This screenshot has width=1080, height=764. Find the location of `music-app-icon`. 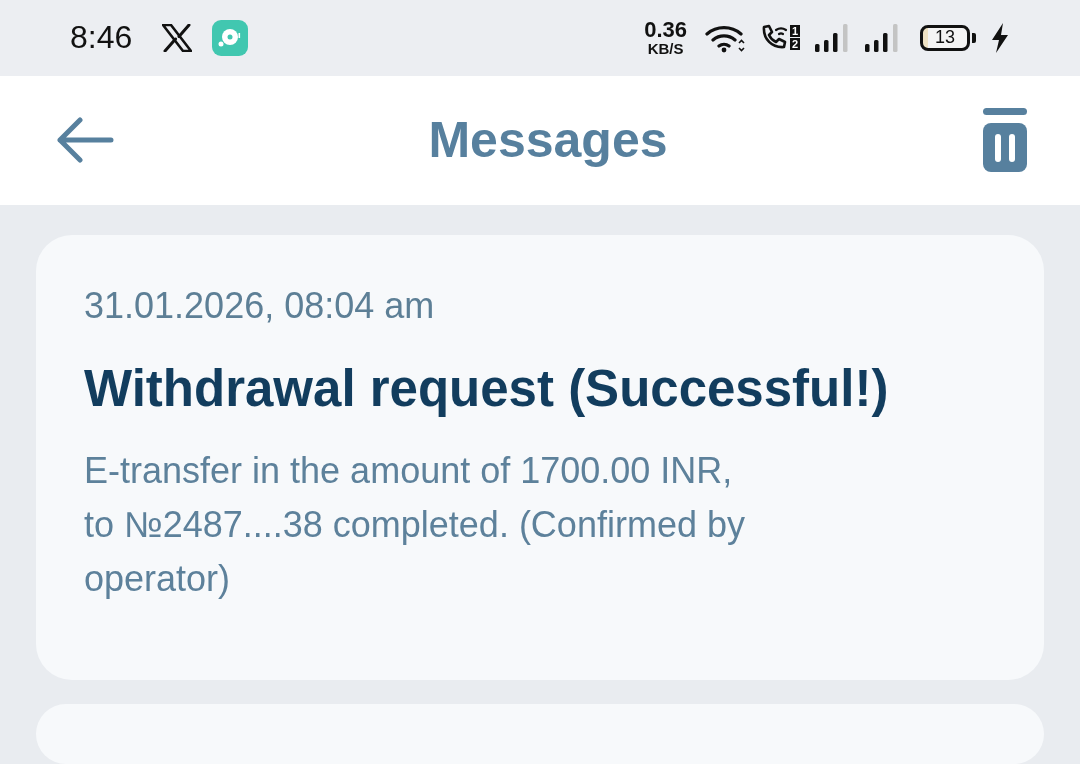

music-app-icon is located at coordinates (230, 37).